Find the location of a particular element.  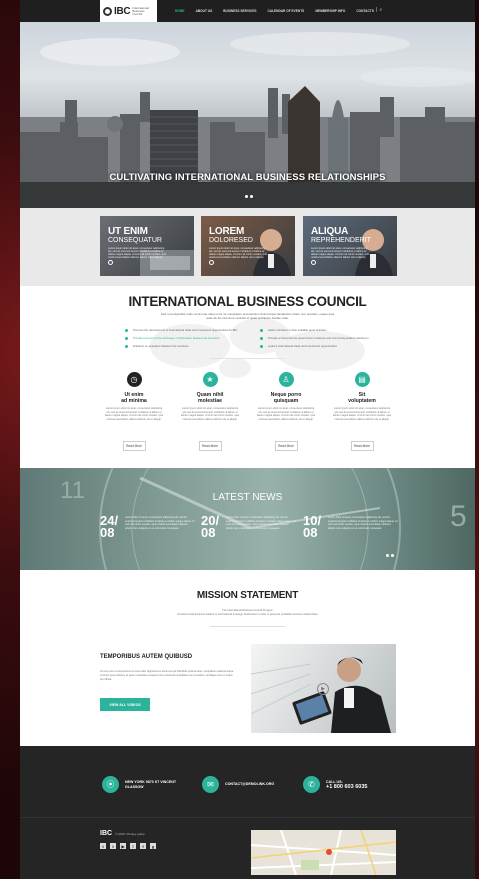

banner-title: ALIQUA is located at coordinates (330, 231).